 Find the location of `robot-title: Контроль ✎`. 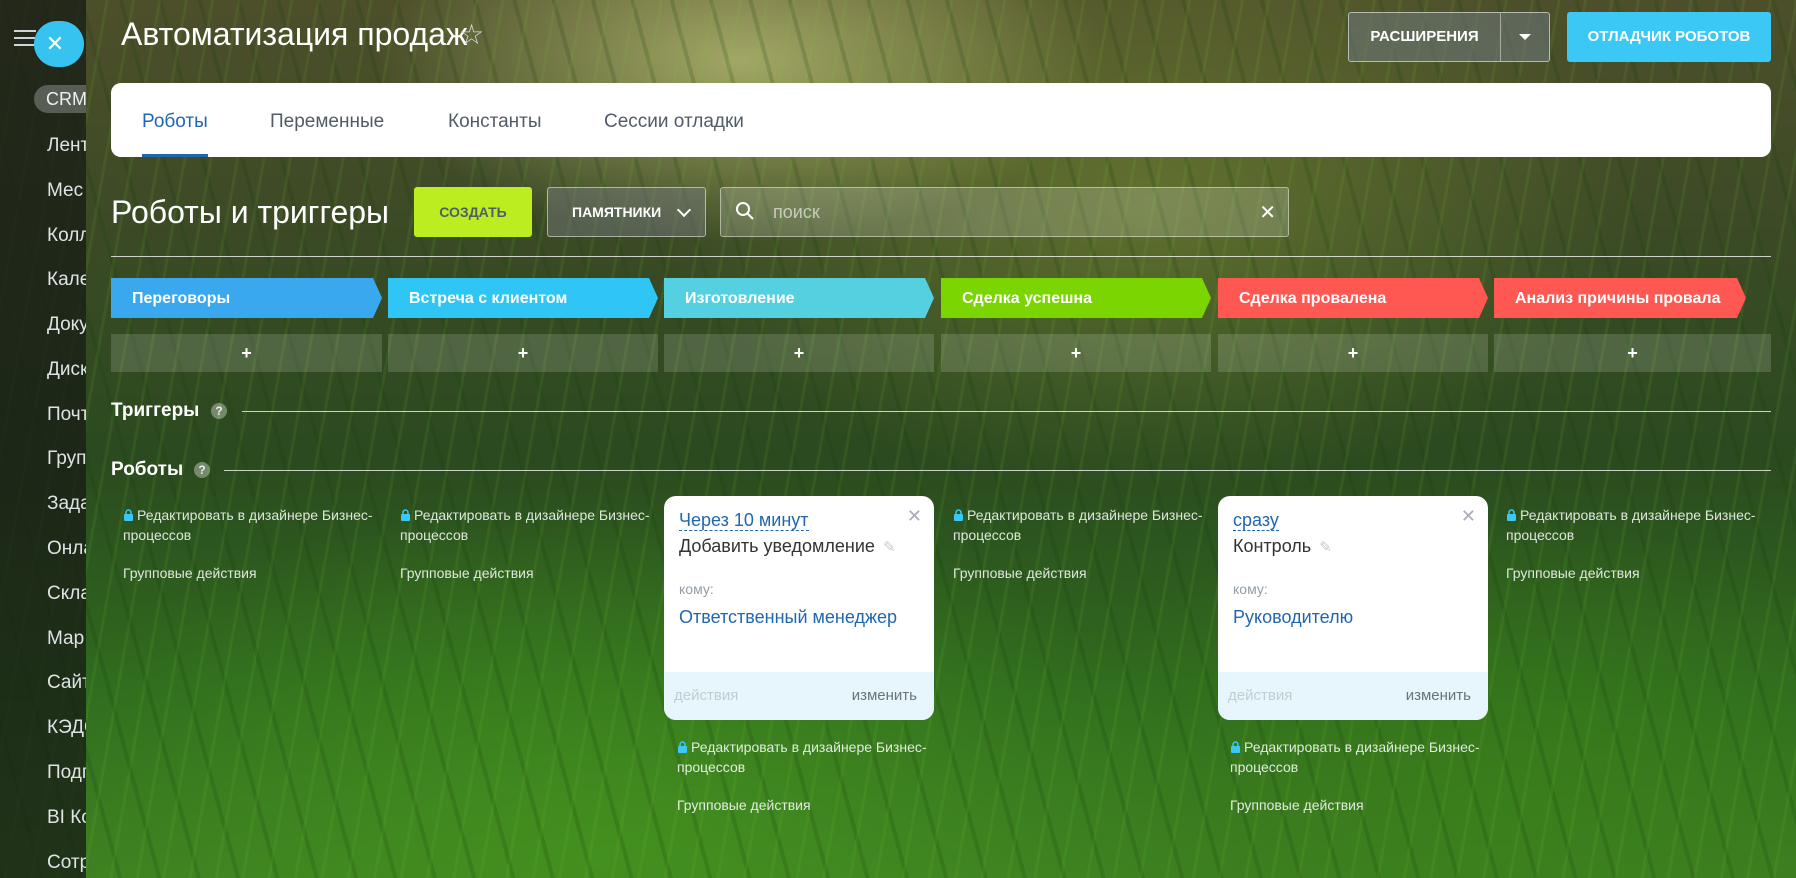

robot-title: Контроль ✎ is located at coordinates (1282, 546).